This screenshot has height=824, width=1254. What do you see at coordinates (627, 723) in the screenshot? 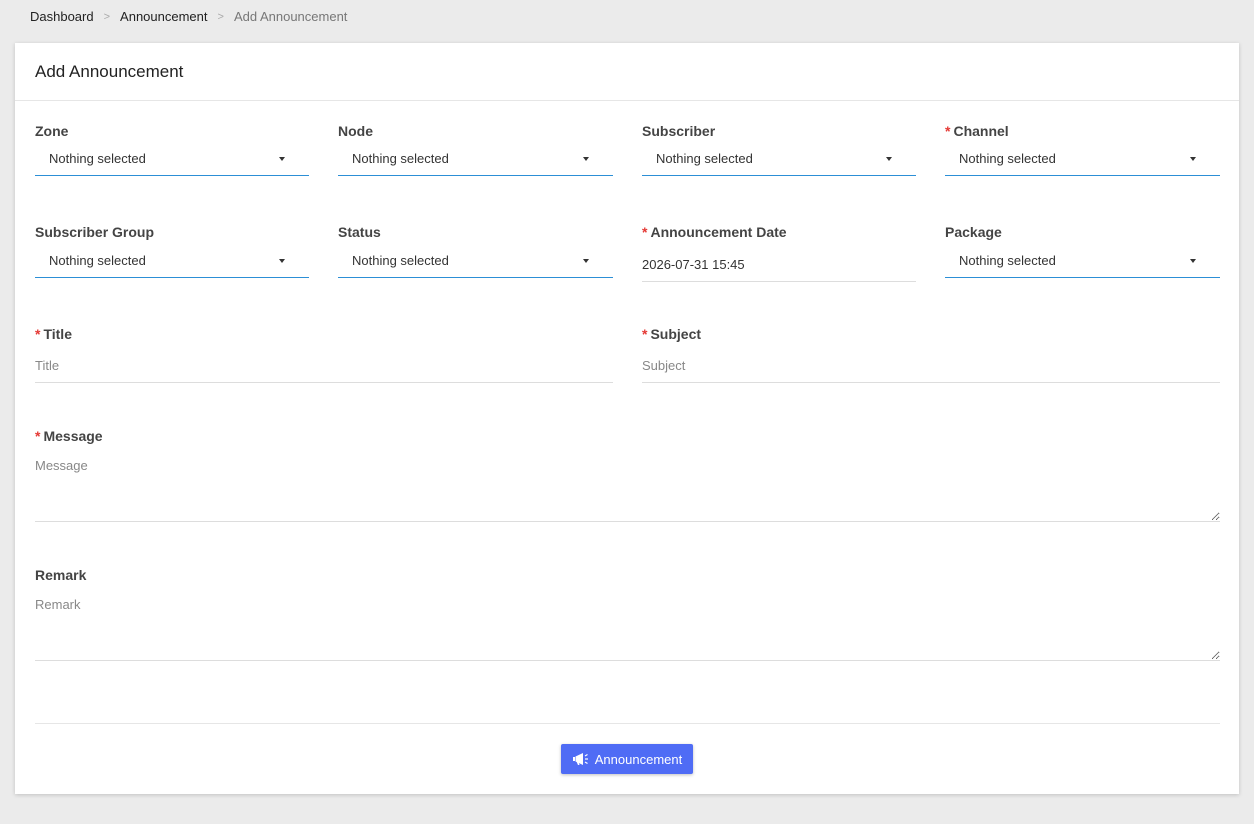
I see `divider` at bounding box center [627, 723].